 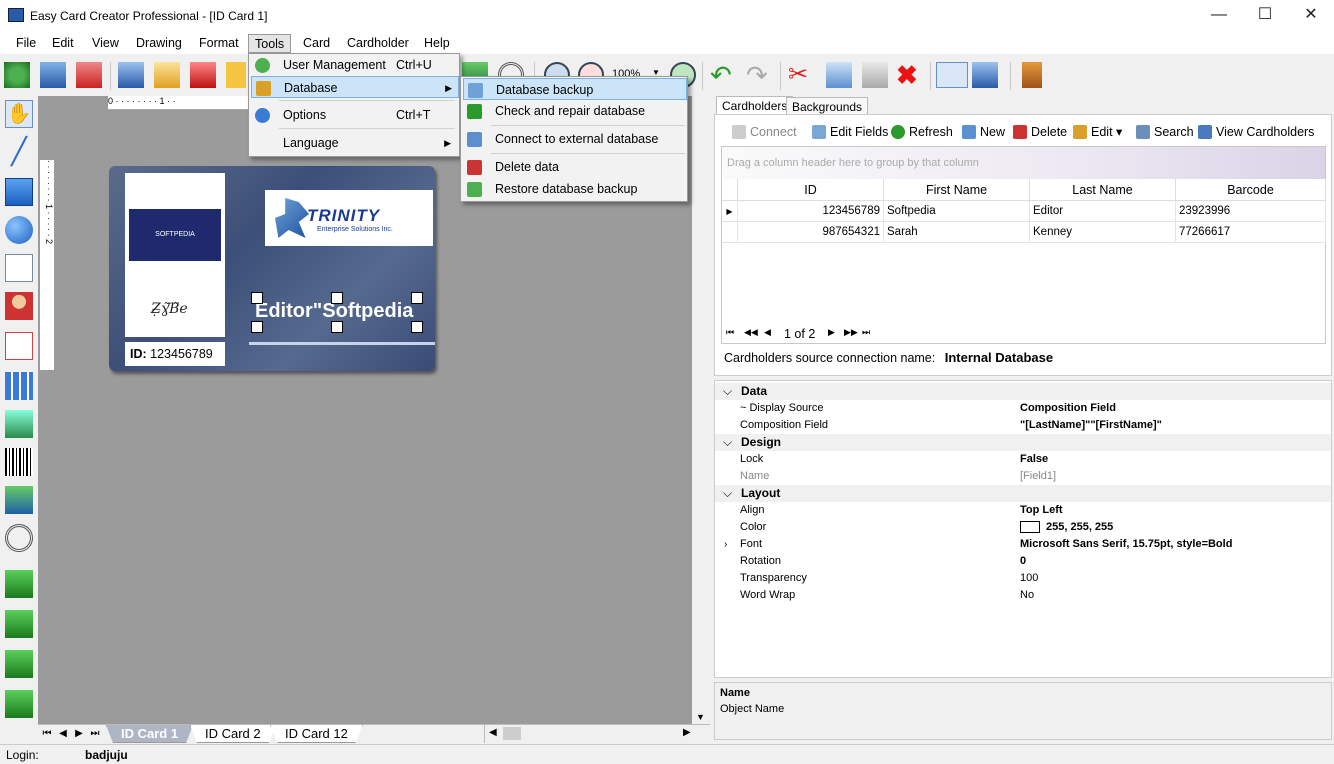 What do you see at coordinates (983, 132) in the screenshot?
I see `new-button: New` at bounding box center [983, 132].